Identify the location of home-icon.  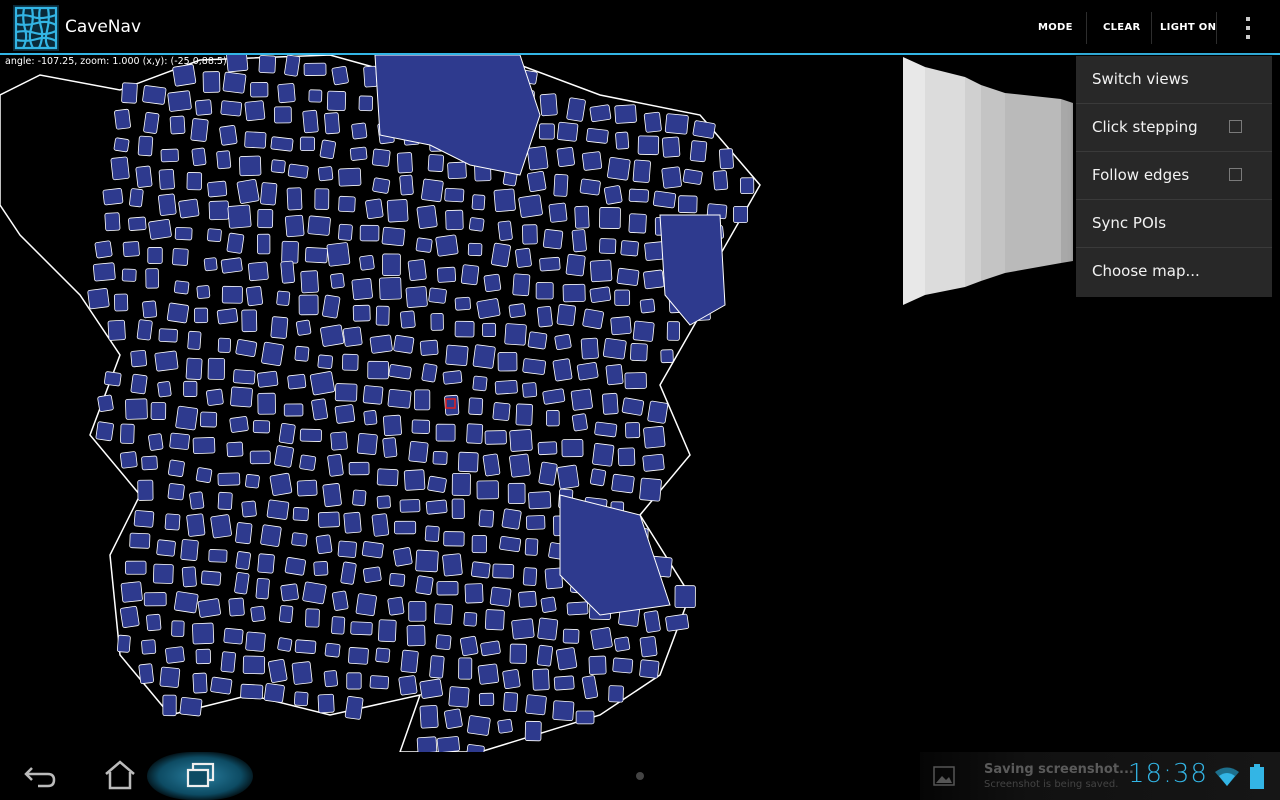
(120, 776).